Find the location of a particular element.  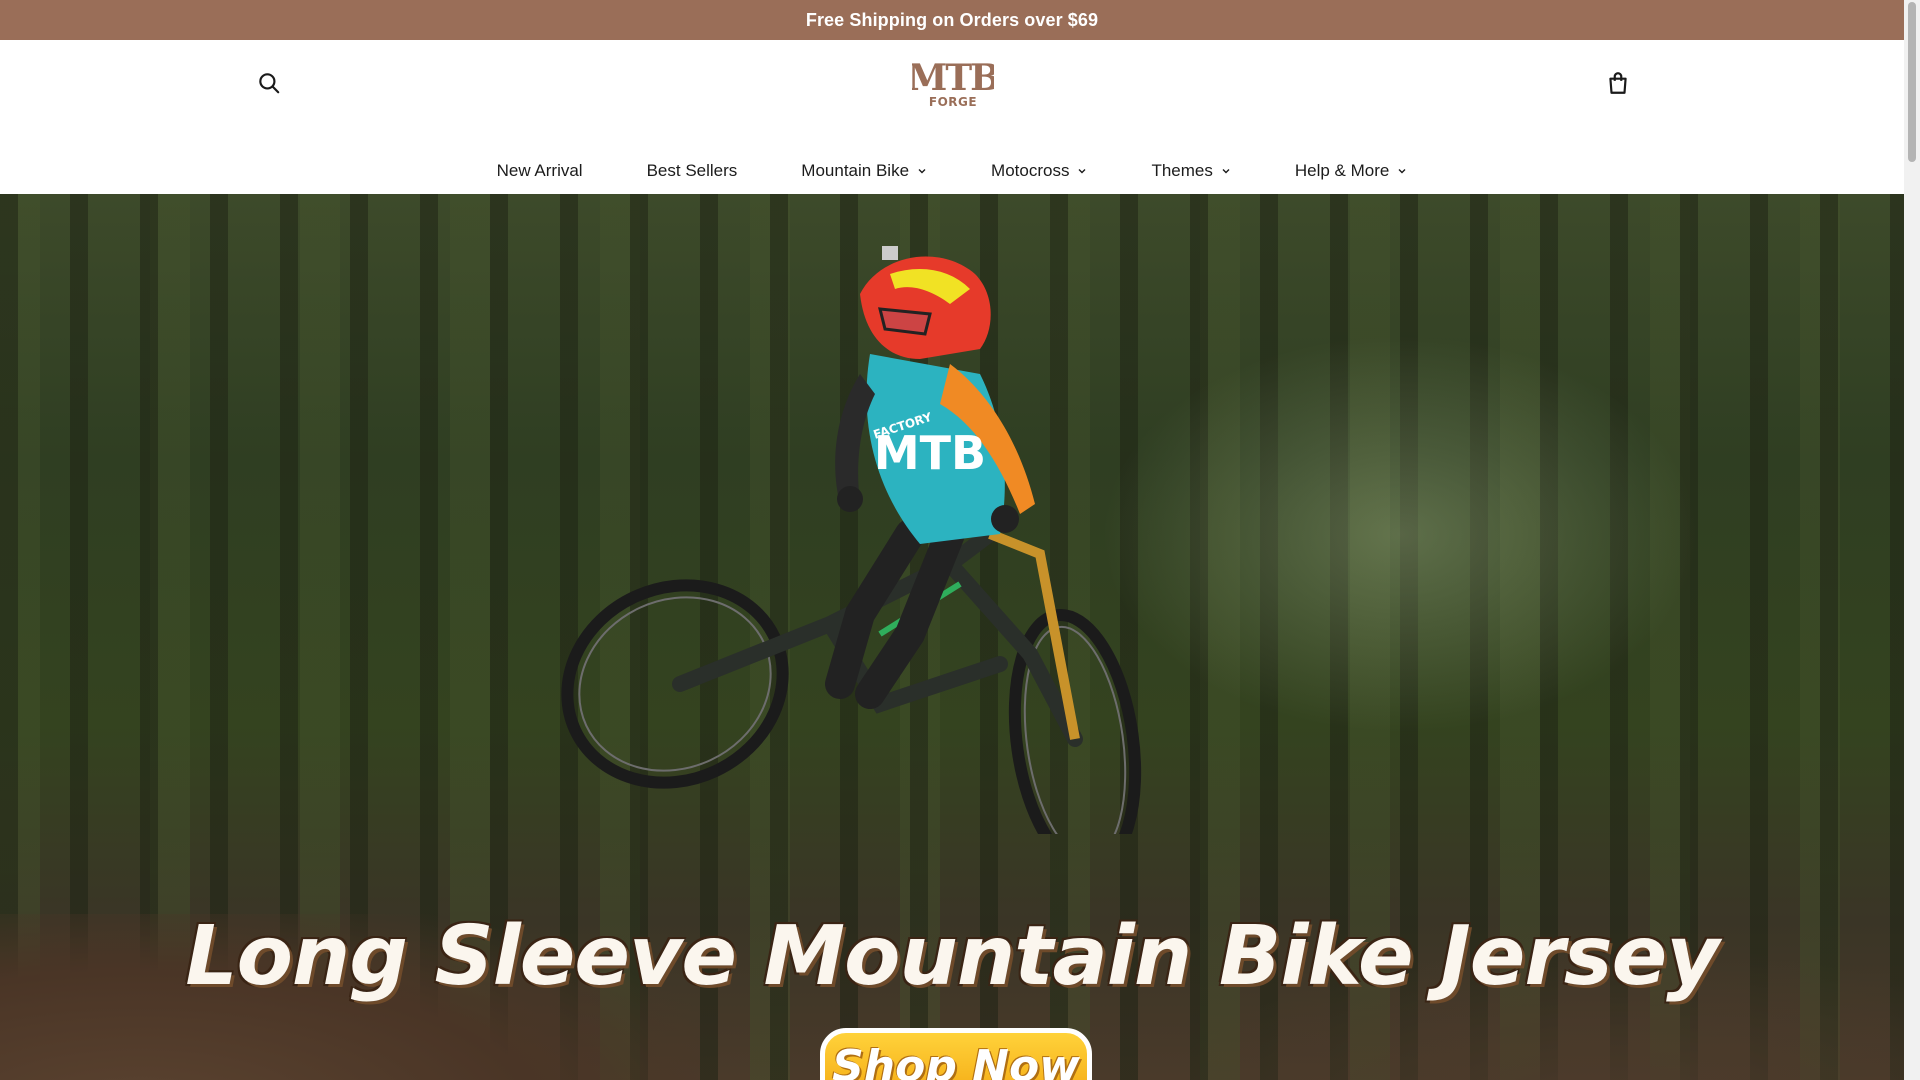

site-logo: MTB FORGE is located at coordinates (954, 83).